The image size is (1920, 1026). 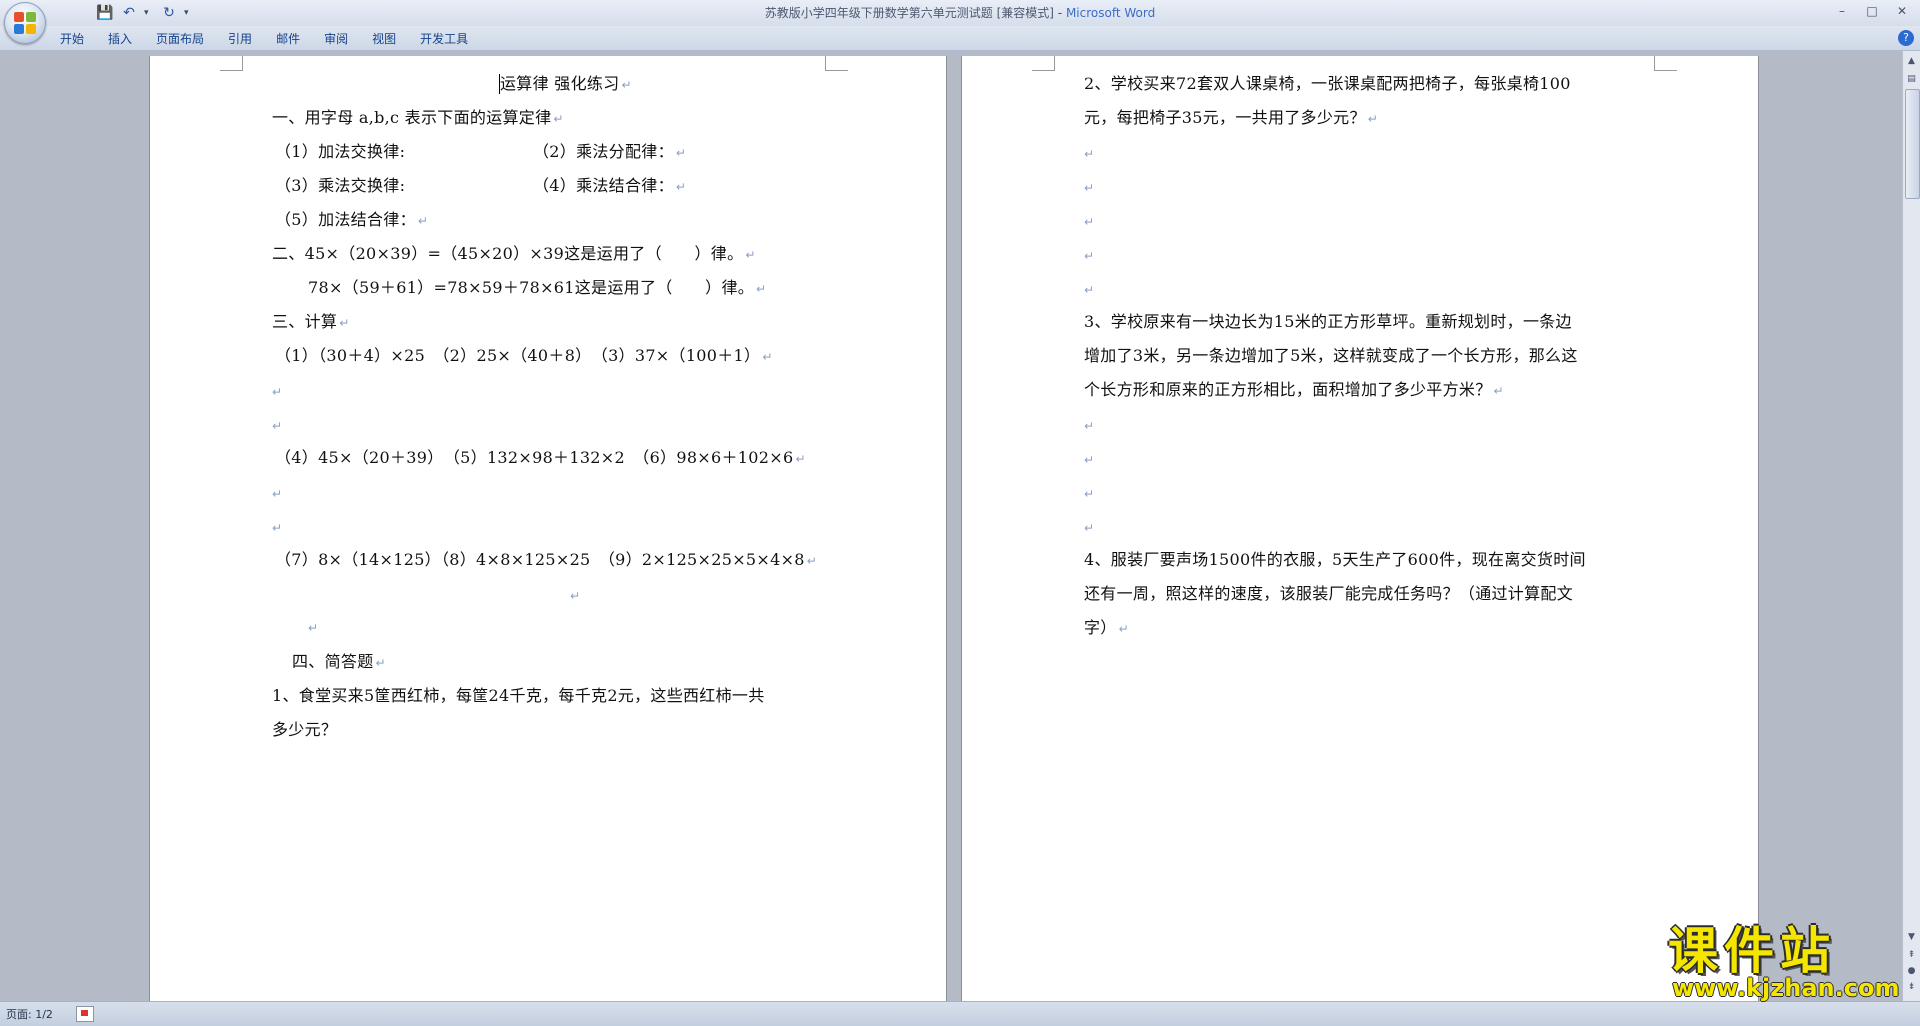 I want to click on question-text: 78×（59＋61）=78×59＋78×61这是运用了（ ）律。, so click(x=531, y=287).